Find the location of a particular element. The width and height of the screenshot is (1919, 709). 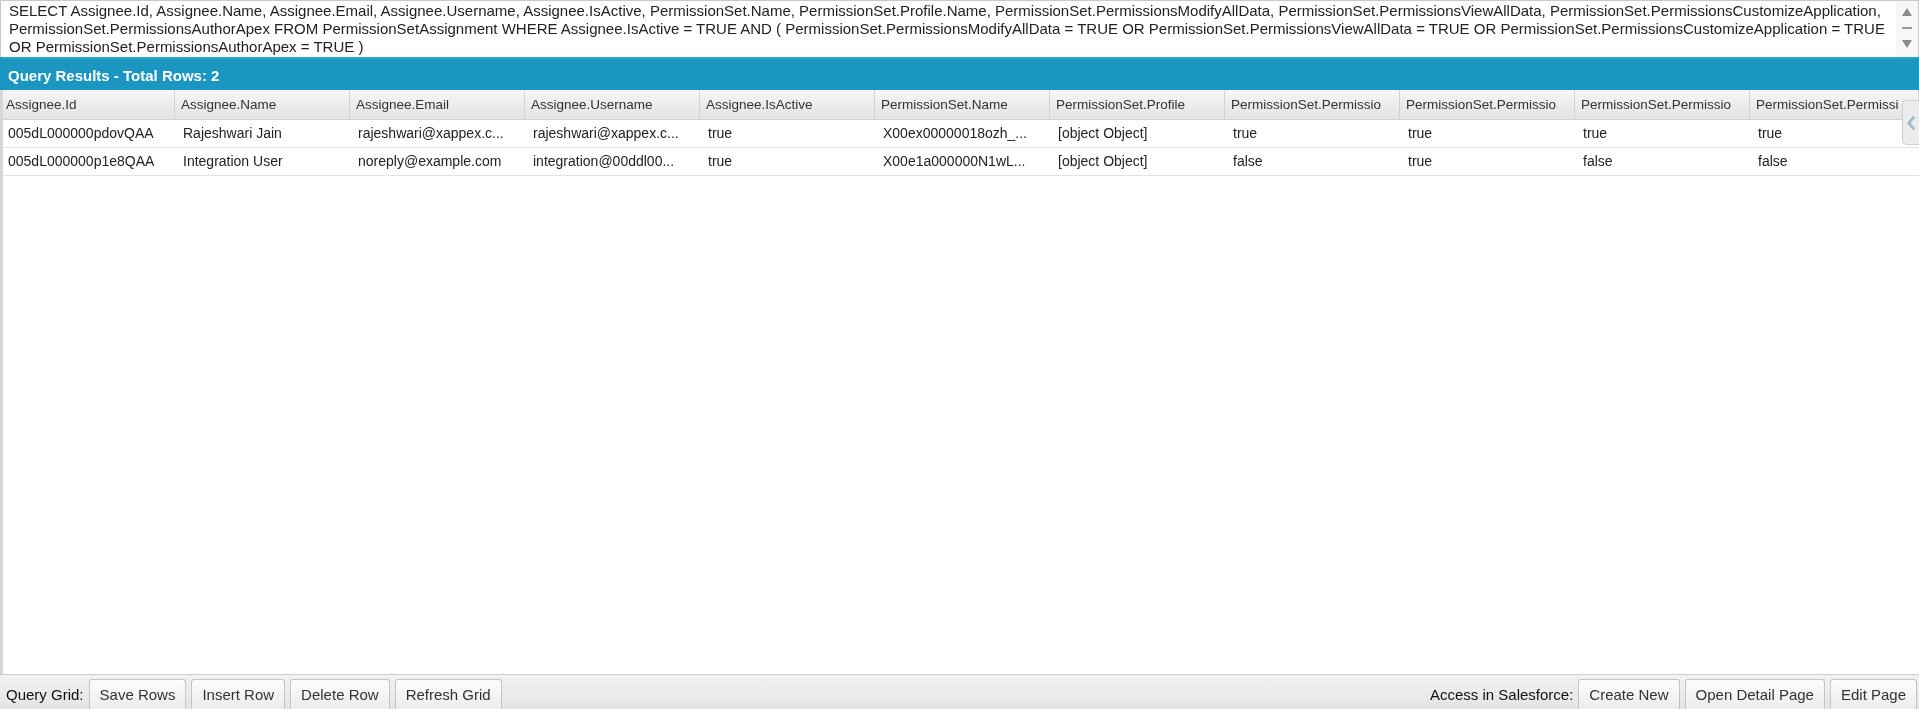

toolbar-button: Open Detail Page is located at coordinates (1754, 694).